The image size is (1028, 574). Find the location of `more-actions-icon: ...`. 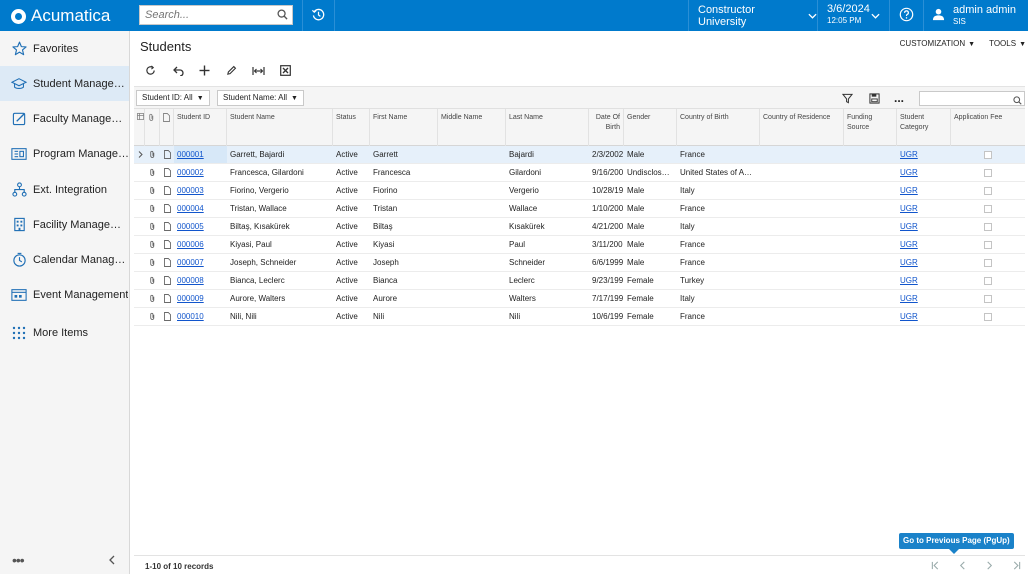

more-actions-icon: ... is located at coordinates (899, 98).